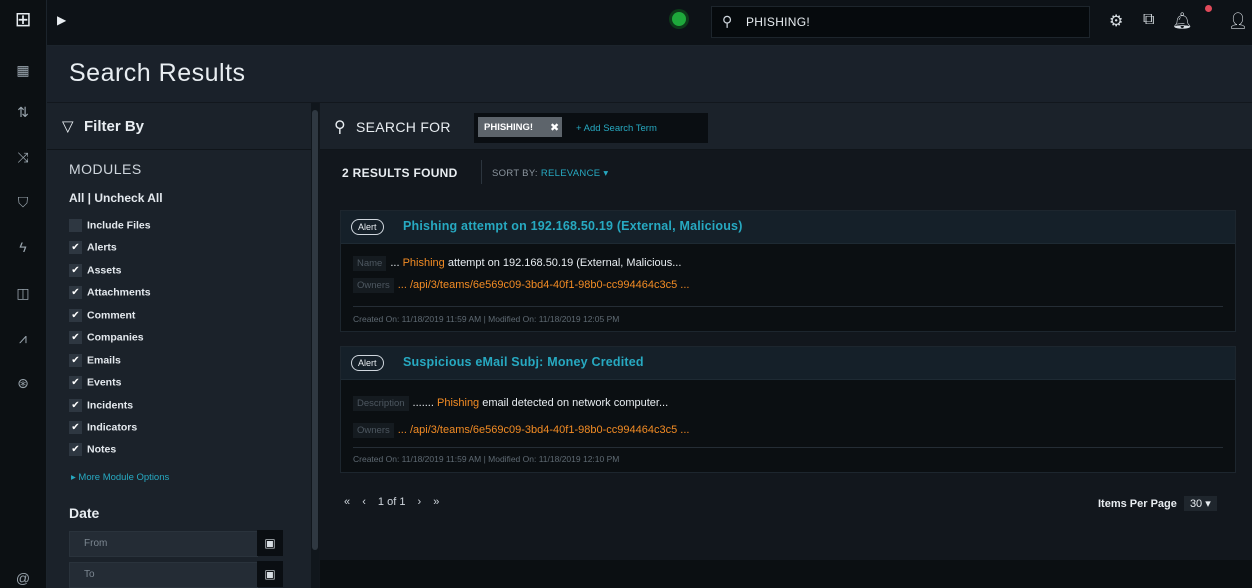 Image resolution: width=1252 pixels, height=588 pixels. I want to click on items-per-page: Items Per Page 30 ▾, so click(1157, 503).